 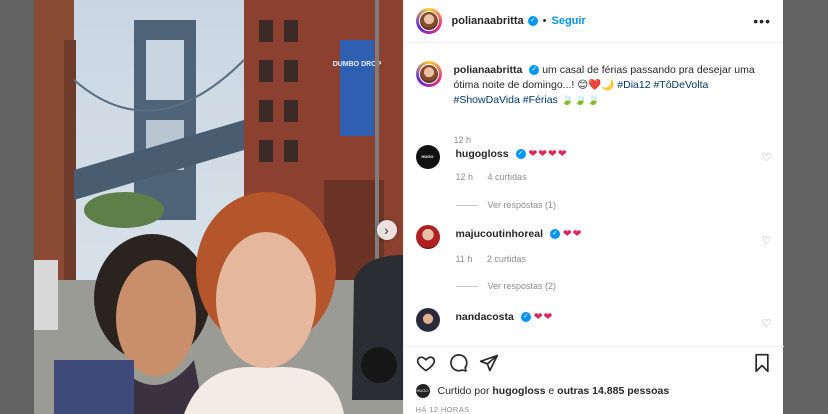 I want to click on banner-shape, so click(x=357, y=88).